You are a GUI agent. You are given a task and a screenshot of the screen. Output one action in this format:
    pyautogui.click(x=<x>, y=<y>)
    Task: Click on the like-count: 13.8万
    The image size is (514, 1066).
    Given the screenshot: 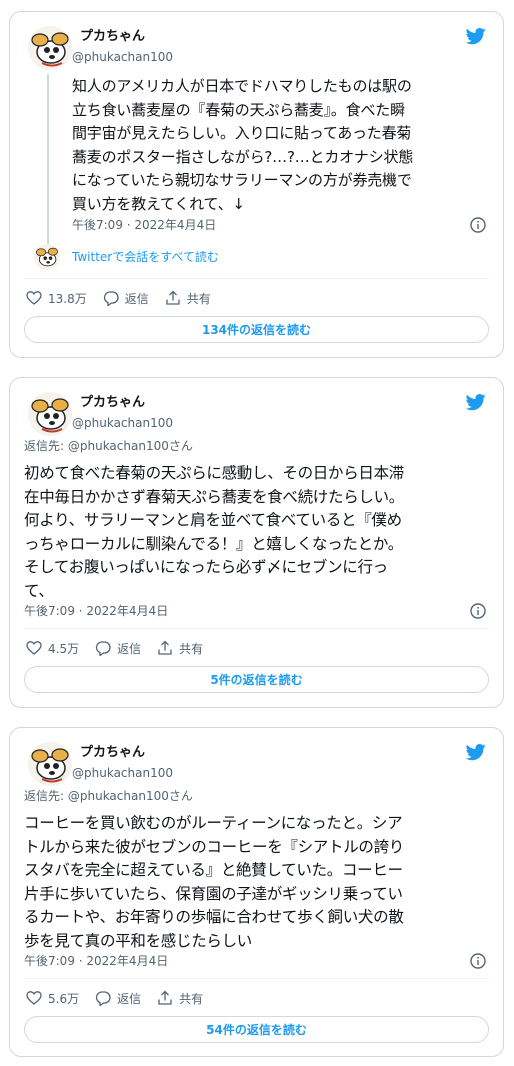 What is the action you would take?
    pyautogui.click(x=67, y=298)
    